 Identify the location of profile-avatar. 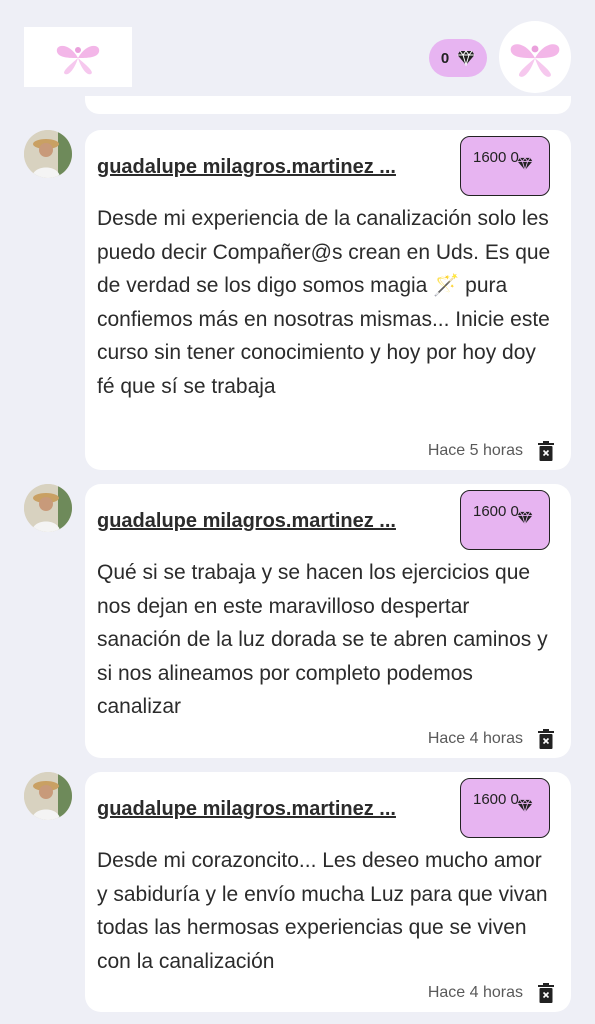
(535, 57).